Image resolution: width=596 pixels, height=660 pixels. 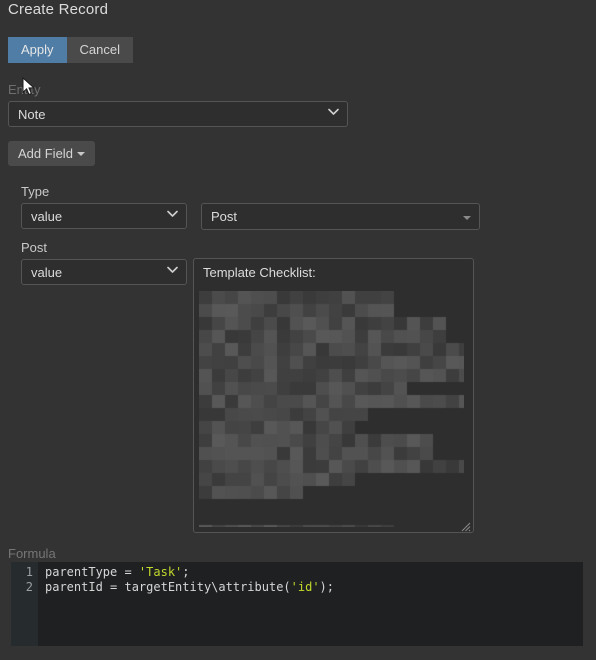 What do you see at coordinates (24, 604) in the screenshot?
I see `line-number-gutter: 12` at bounding box center [24, 604].